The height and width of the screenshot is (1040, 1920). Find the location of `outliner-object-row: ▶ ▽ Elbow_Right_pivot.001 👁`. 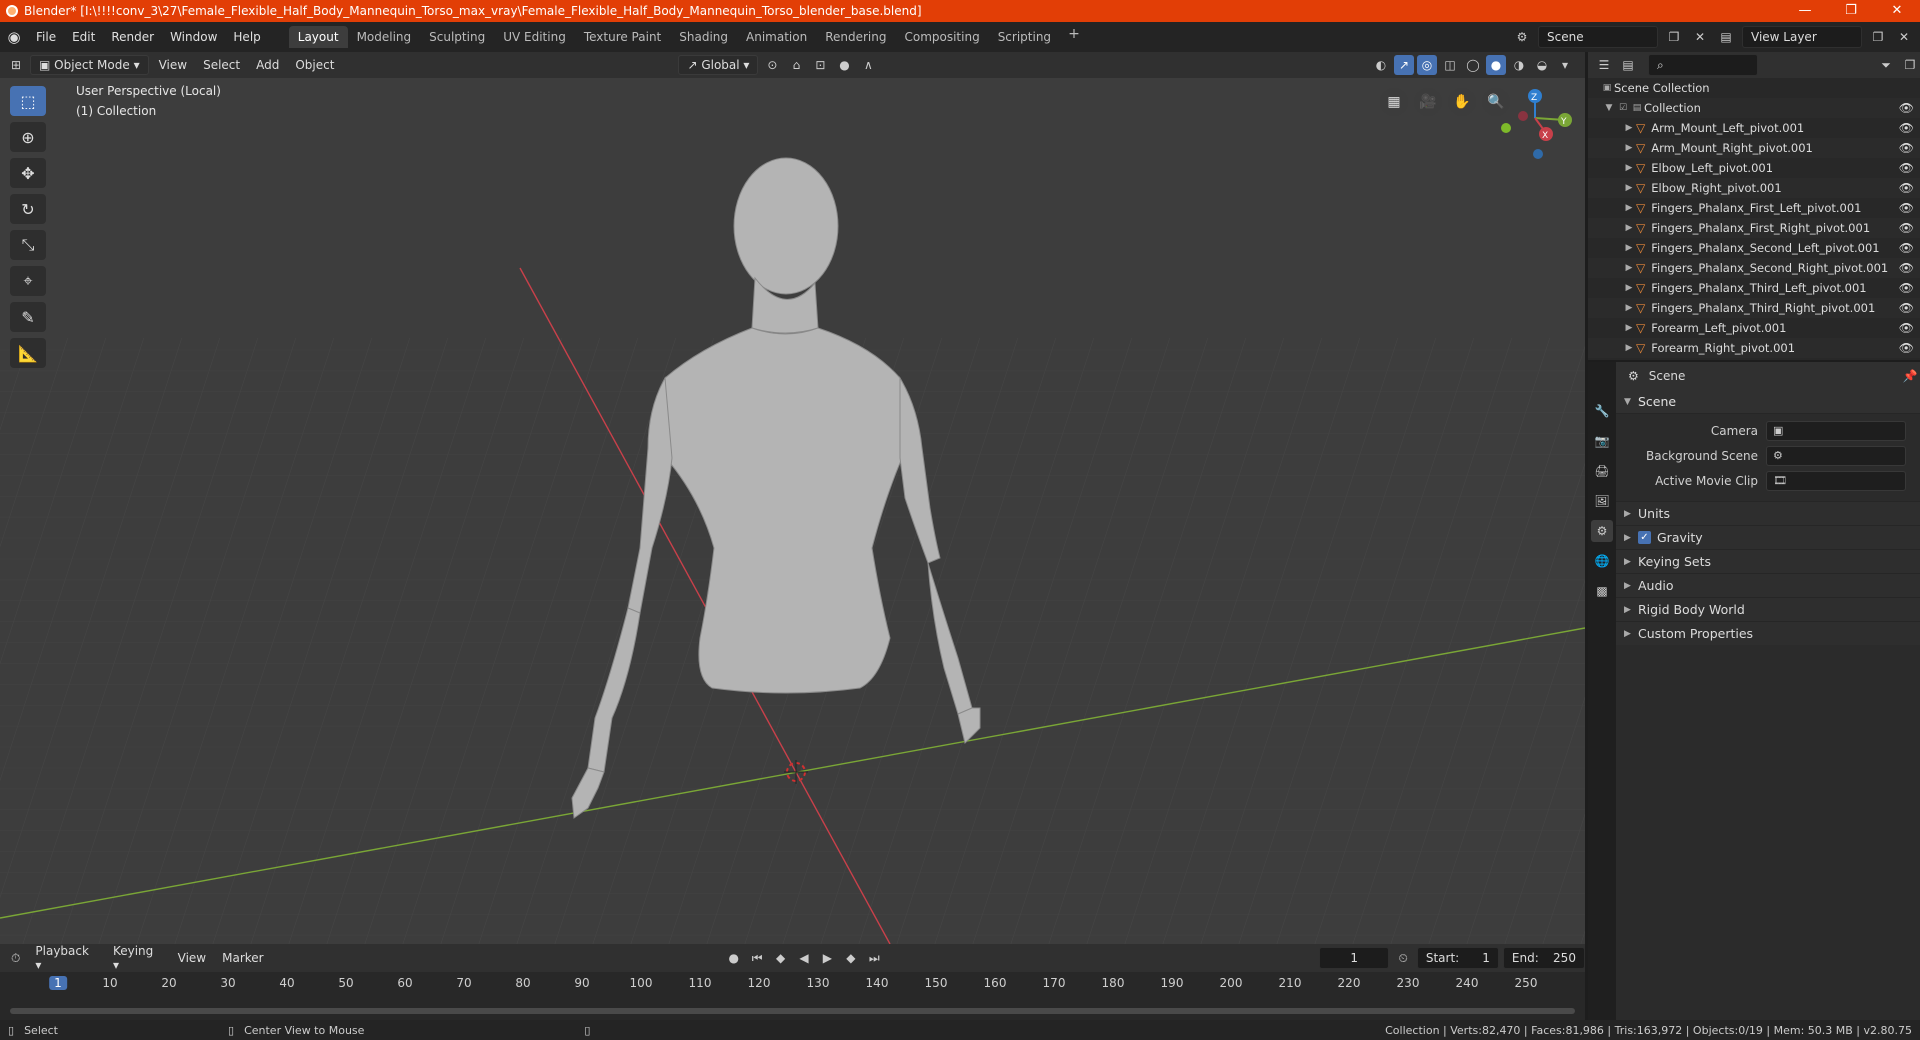

outliner-object-row: ▶ ▽ Elbow_Right_pivot.001 👁 is located at coordinates (1754, 188).